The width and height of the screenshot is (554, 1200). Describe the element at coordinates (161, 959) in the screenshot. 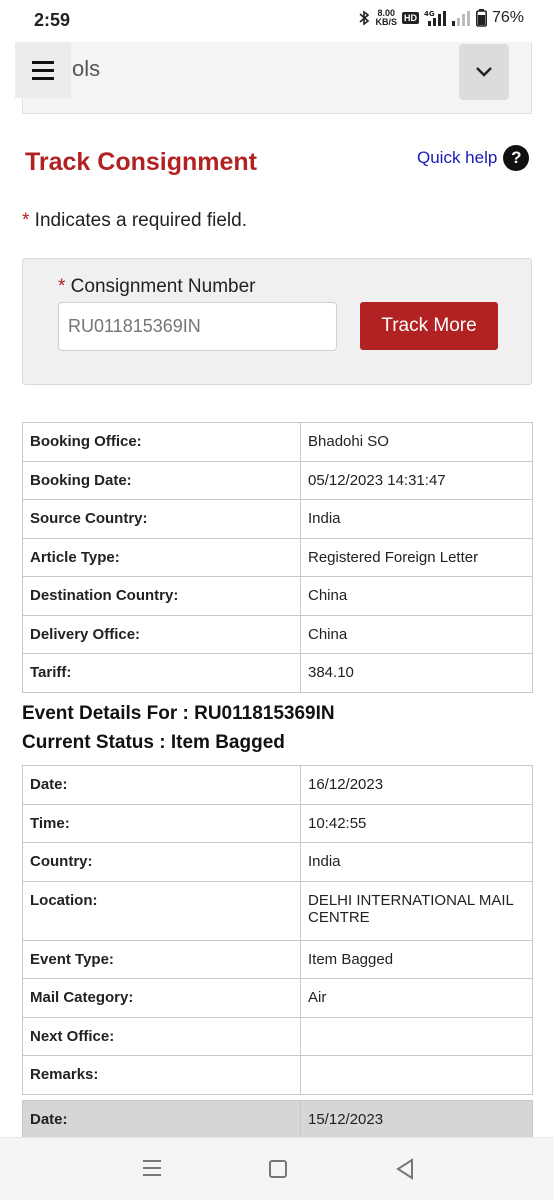

I see `row-key: Event Type:` at that location.